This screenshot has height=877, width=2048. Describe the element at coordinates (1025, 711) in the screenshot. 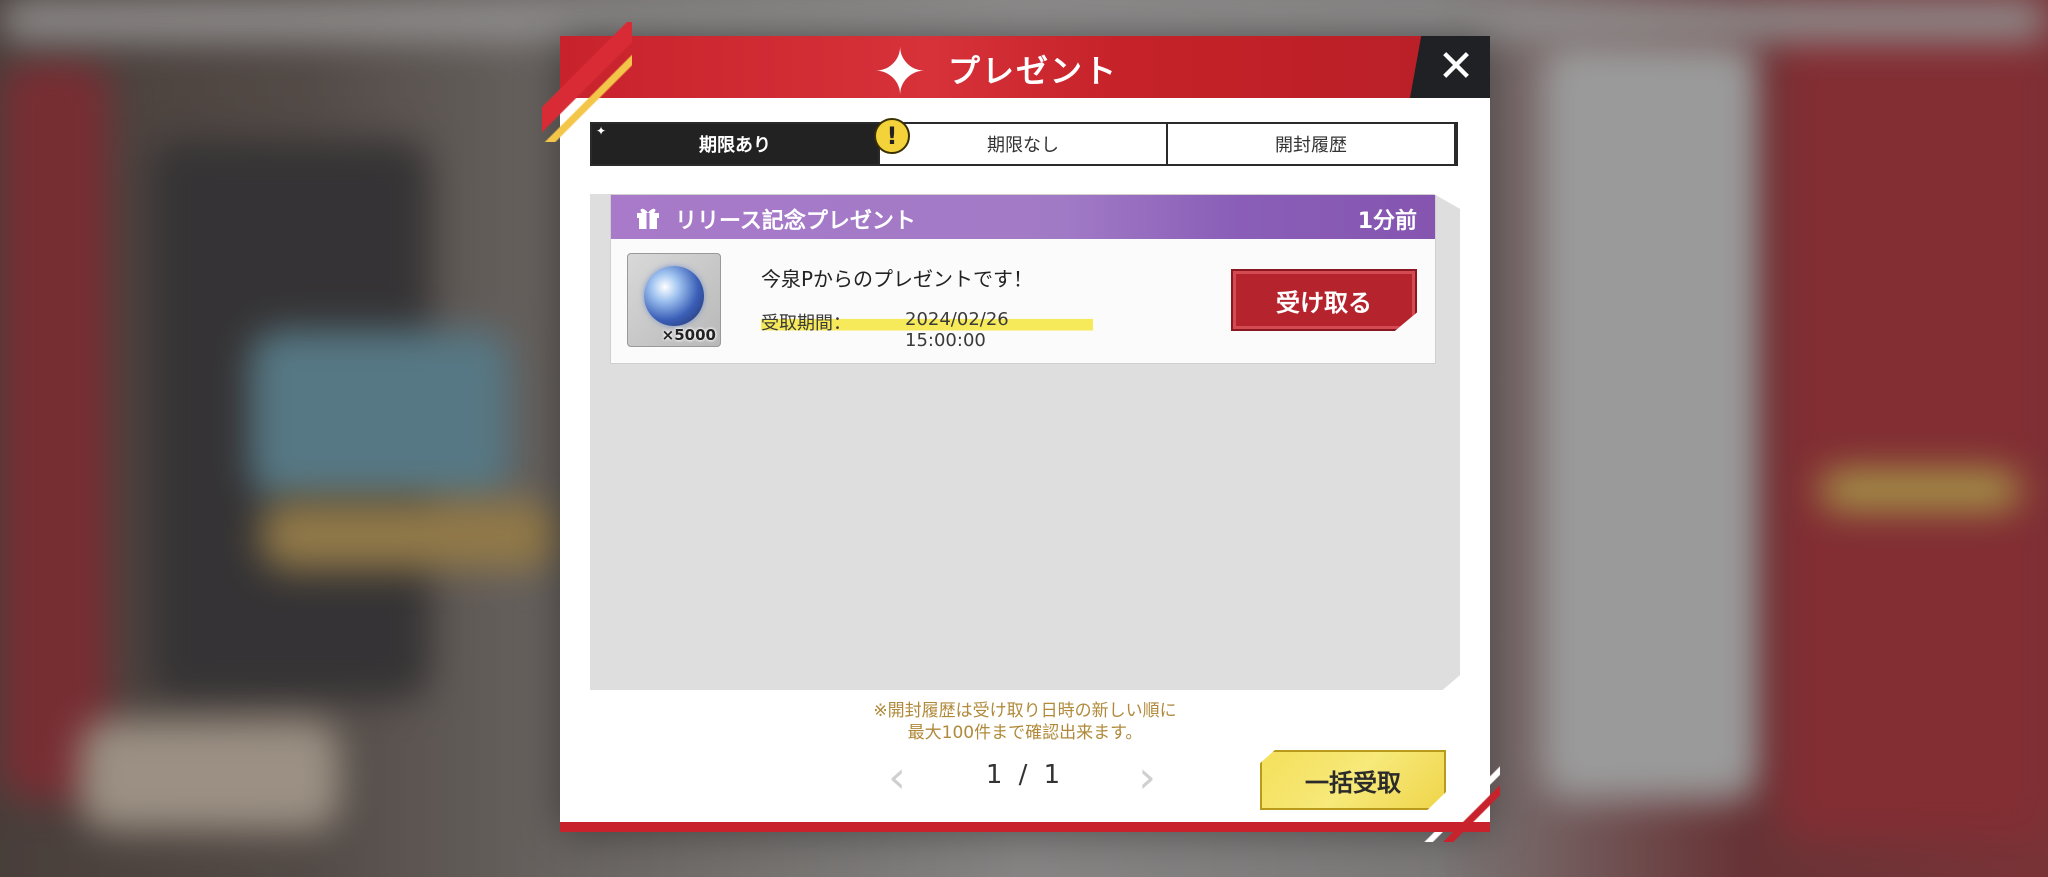

I see `note-line-1: ※開封履歴は受け取り日時の新しい順に` at that location.